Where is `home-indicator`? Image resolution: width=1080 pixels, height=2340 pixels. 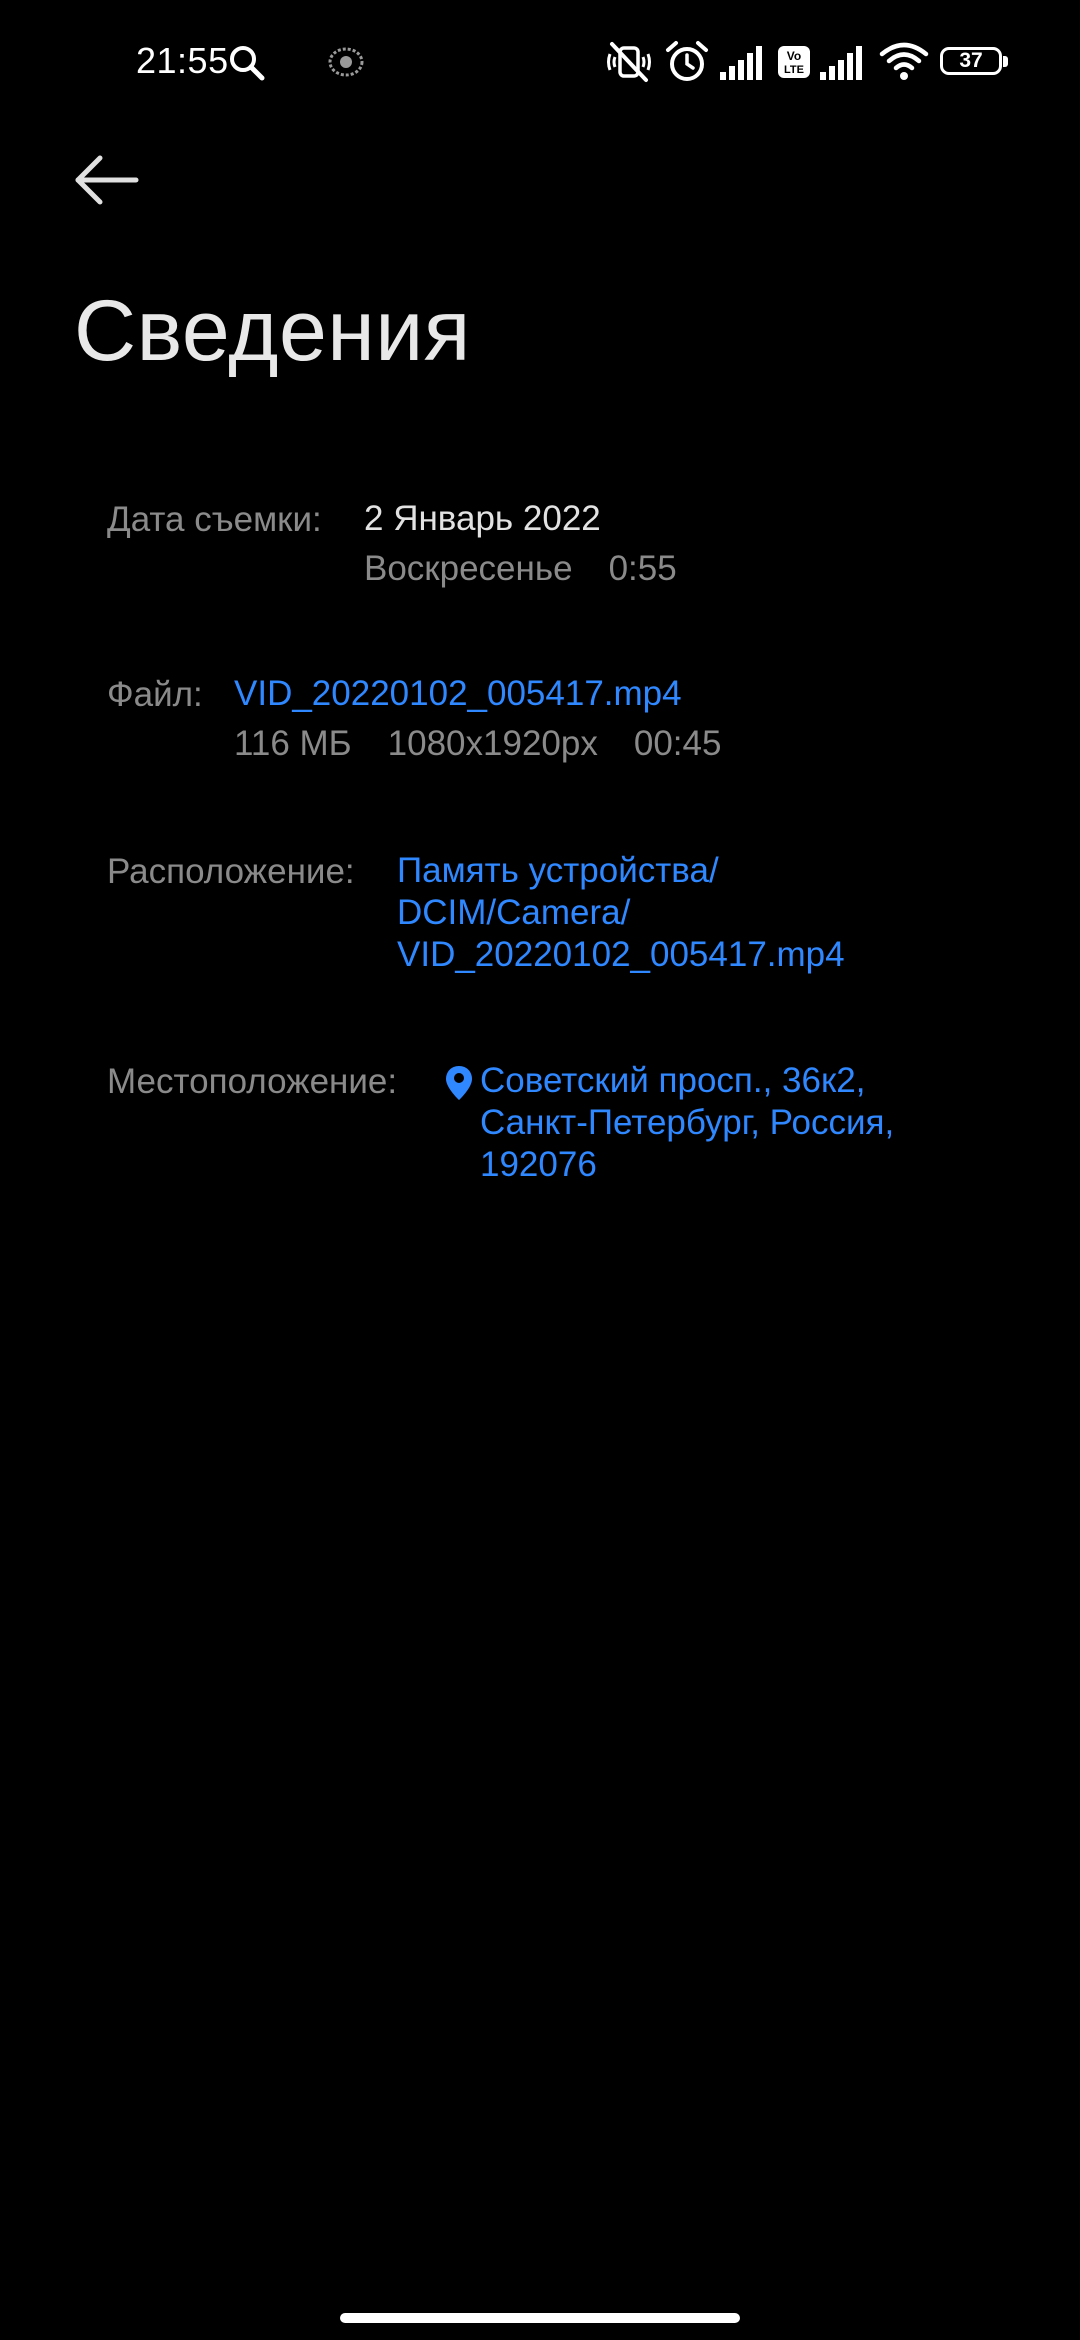
home-indicator is located at coordinates (540, 2318).